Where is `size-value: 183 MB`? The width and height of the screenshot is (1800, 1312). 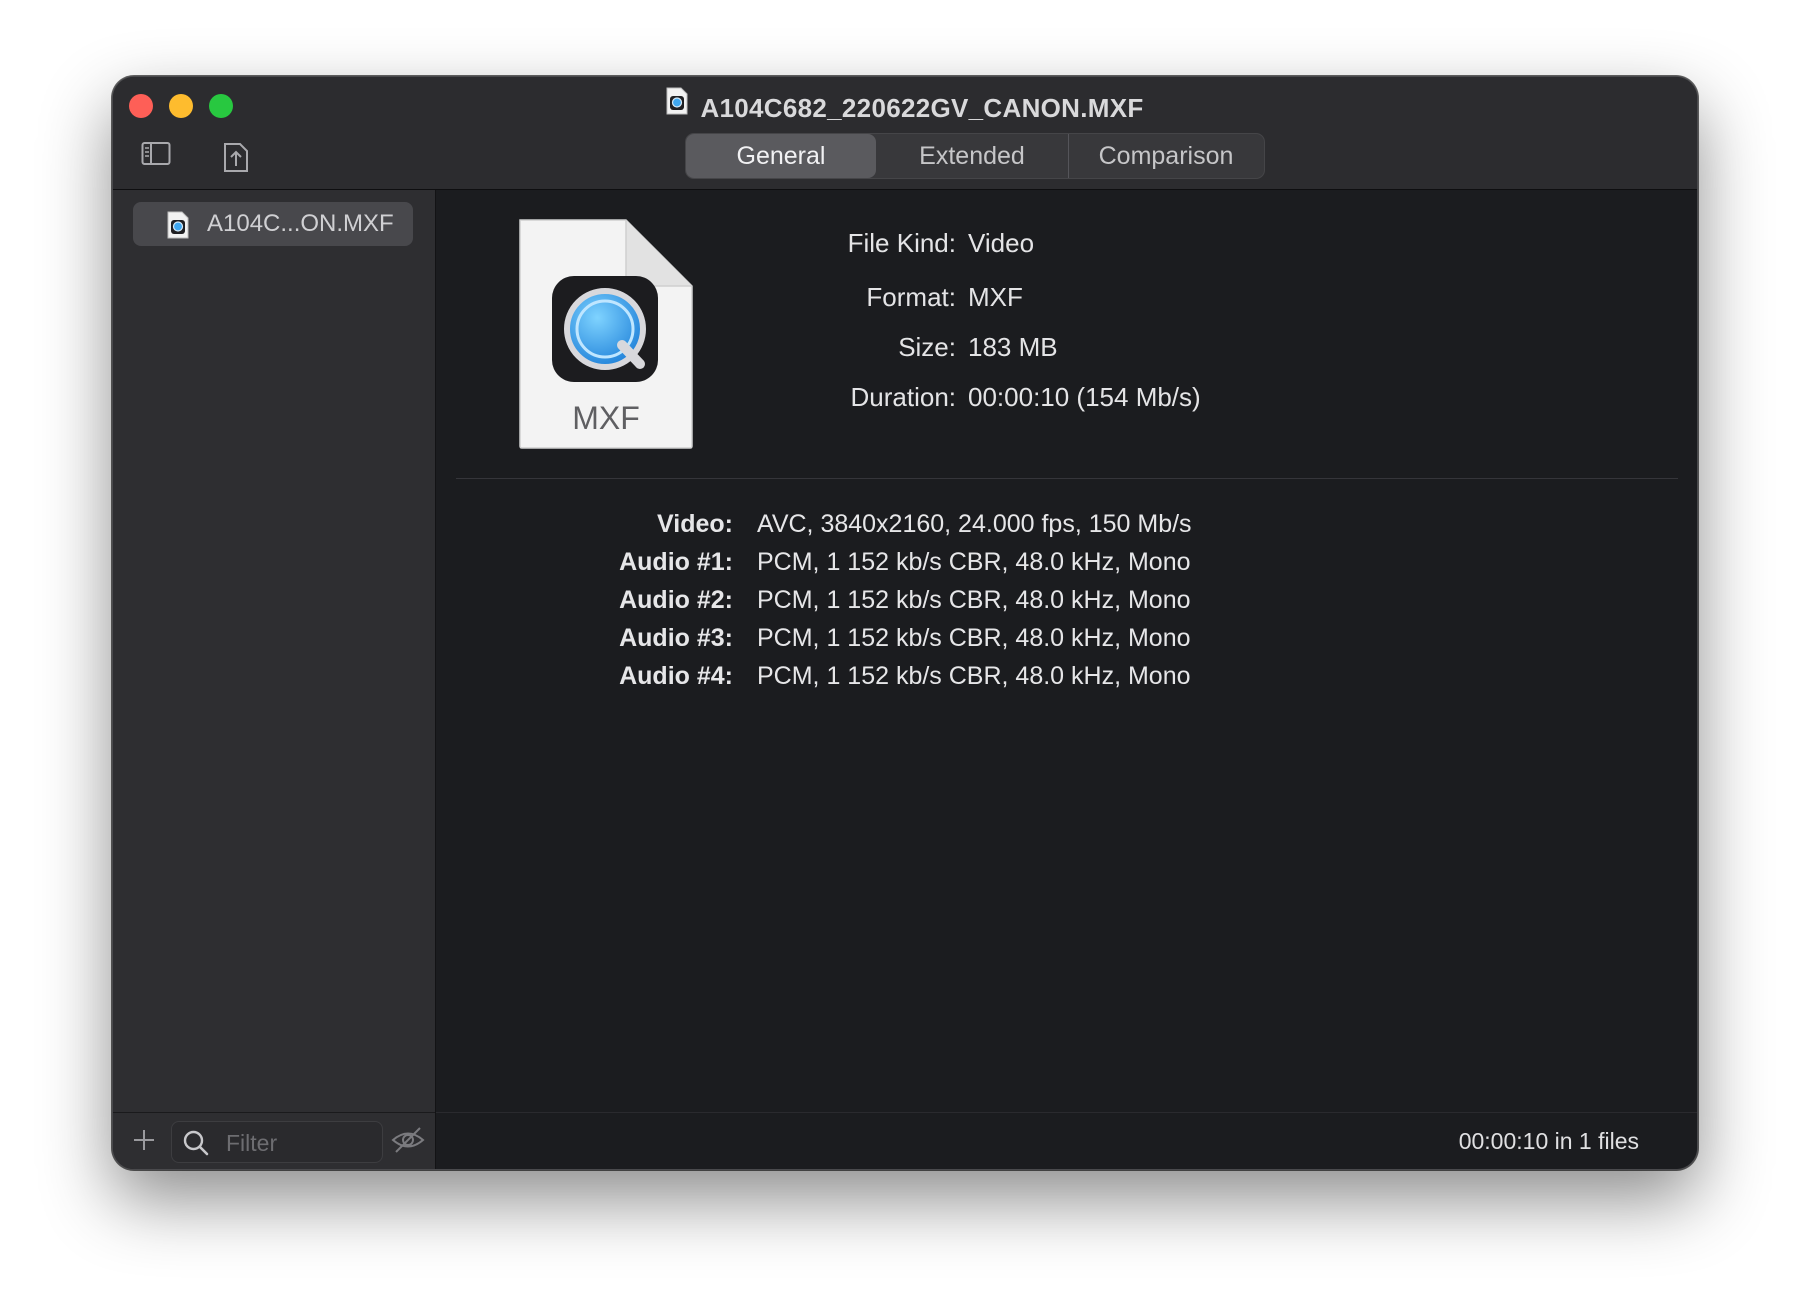 size-value: 183 MB is located at coordinates (1013, 347).